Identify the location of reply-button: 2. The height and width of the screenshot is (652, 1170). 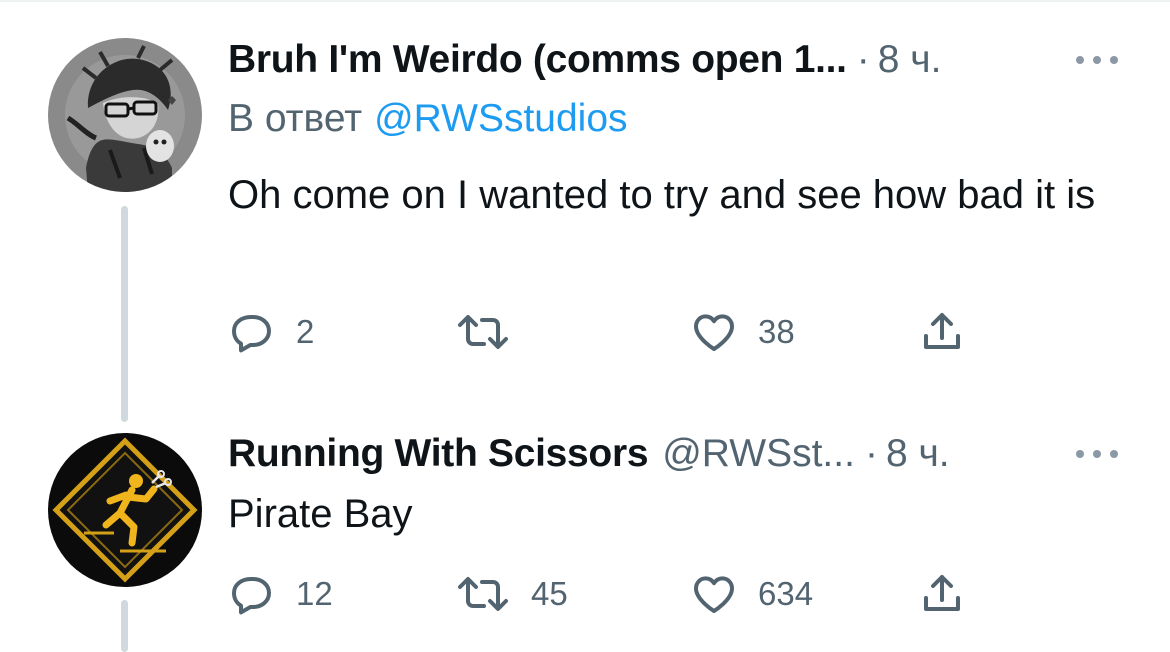
(271, 332).